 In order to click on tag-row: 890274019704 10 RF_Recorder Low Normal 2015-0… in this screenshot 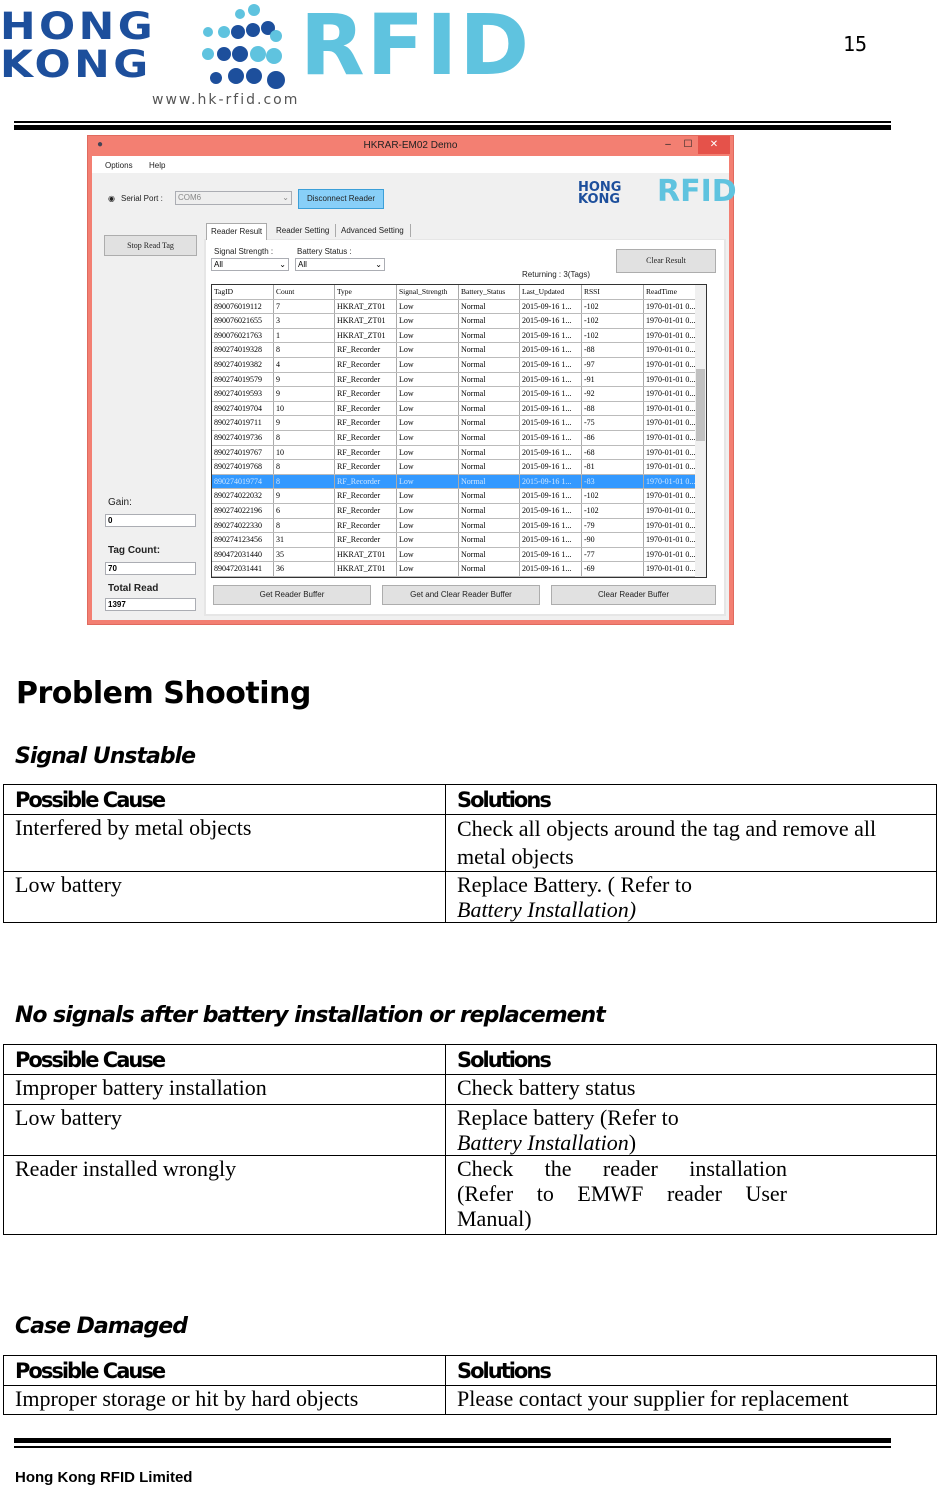, I will do `click(459, 409)`.